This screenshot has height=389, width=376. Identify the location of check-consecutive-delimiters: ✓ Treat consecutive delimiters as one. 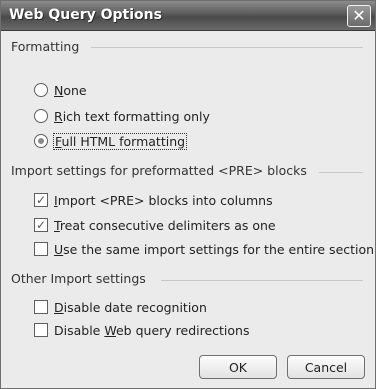
(155, 225).